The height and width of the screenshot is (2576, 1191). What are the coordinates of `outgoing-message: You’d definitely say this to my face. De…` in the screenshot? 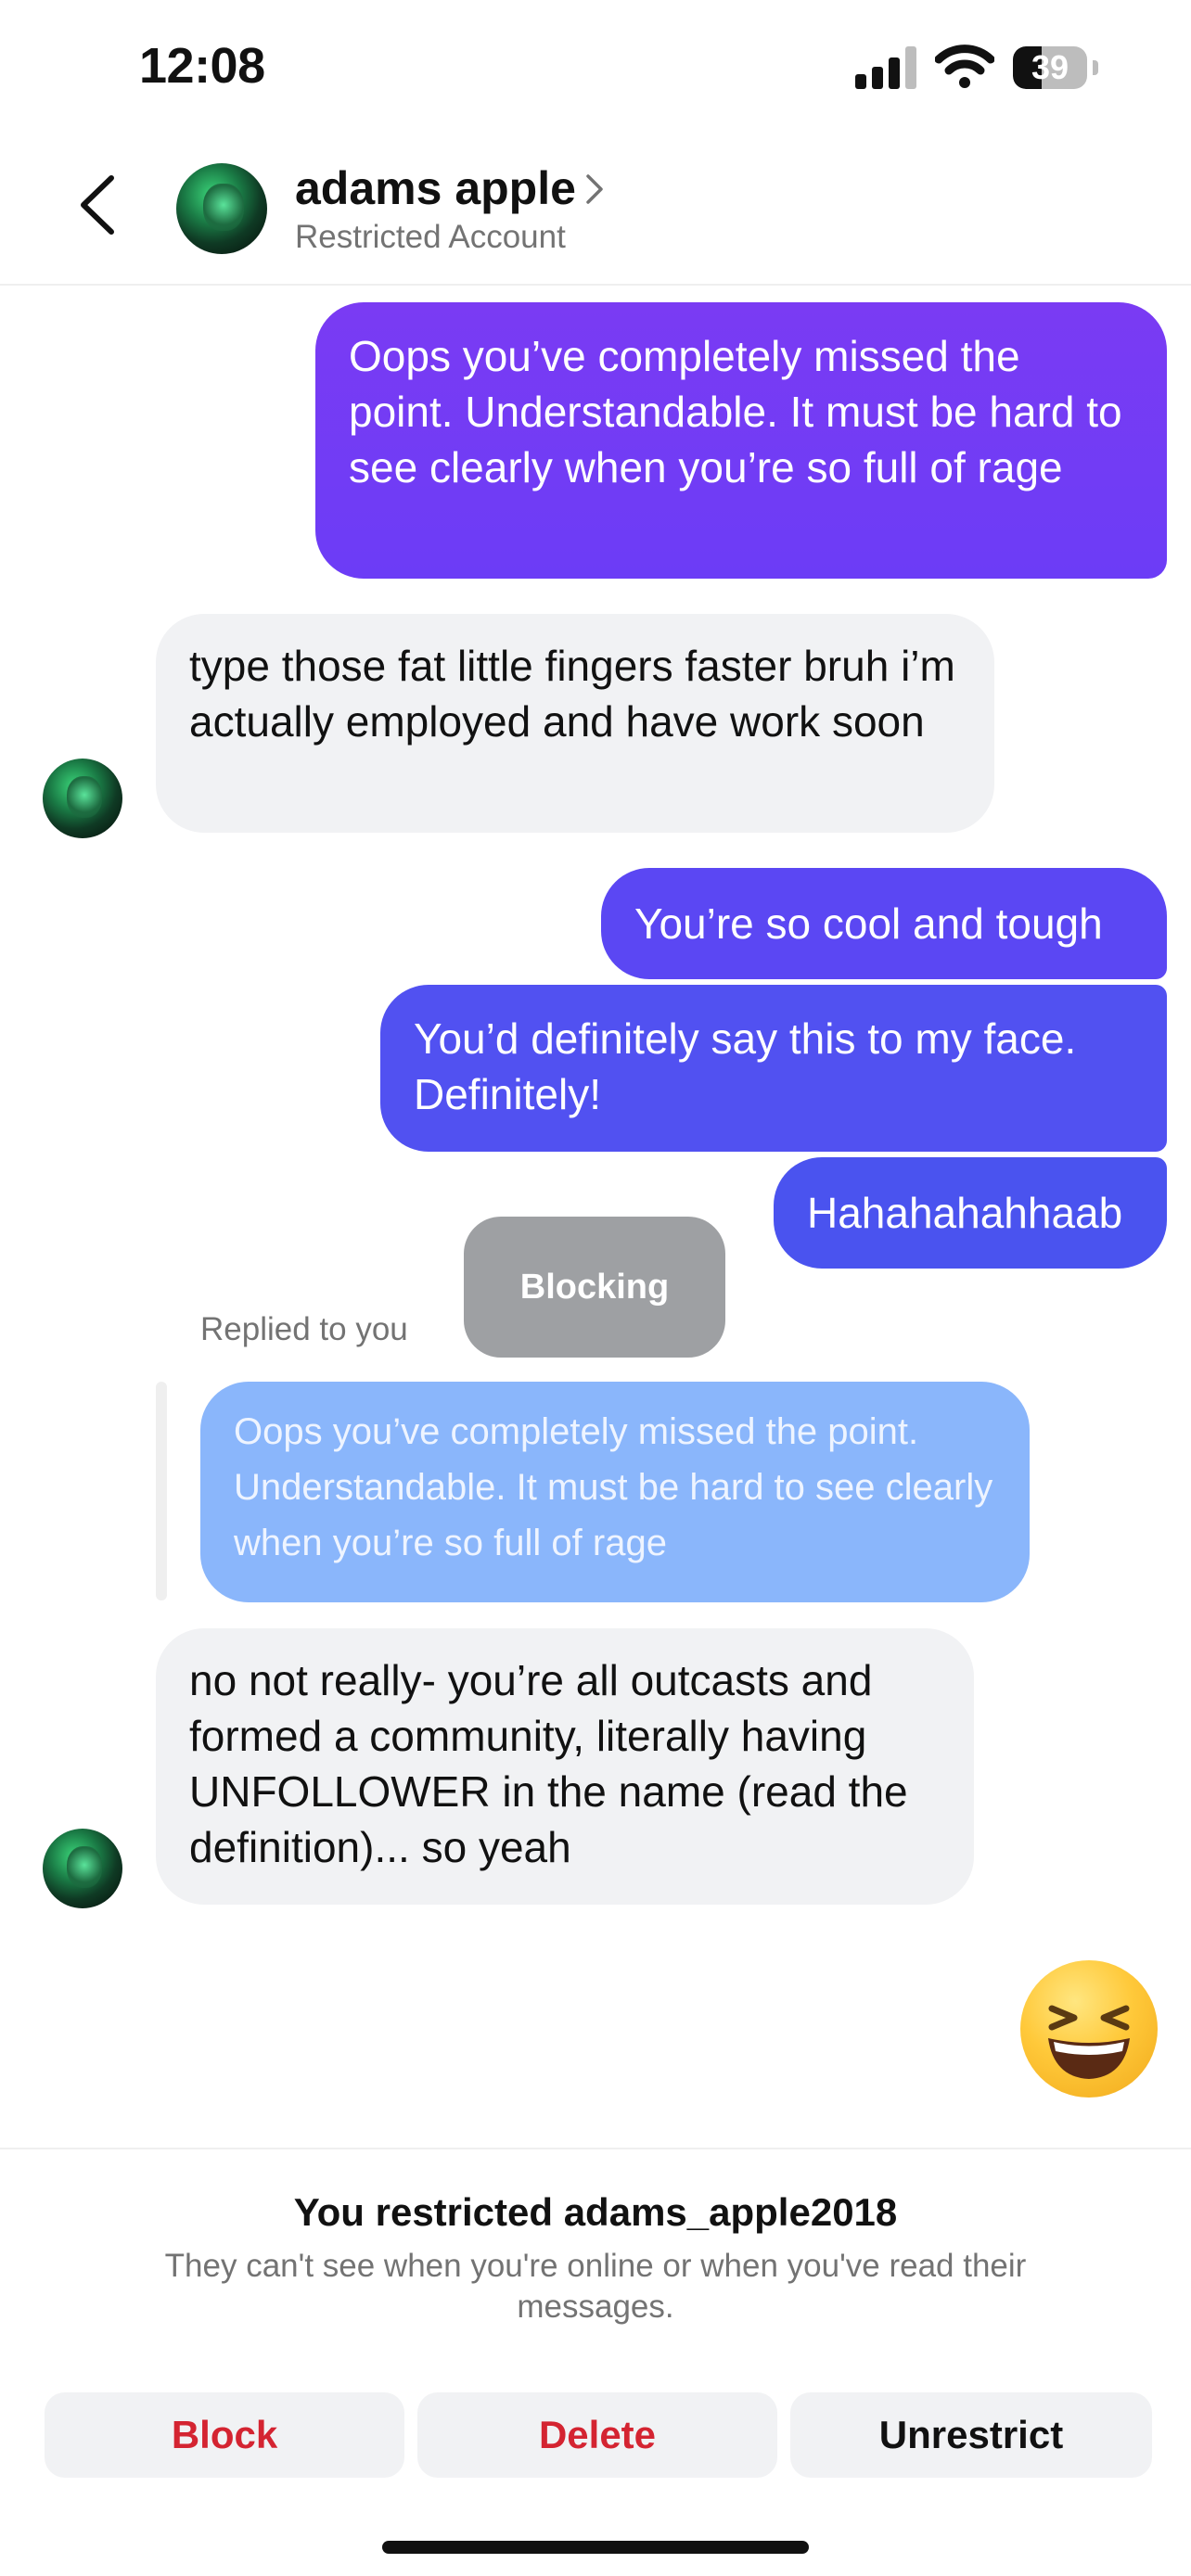 It's located at (773, 1069).